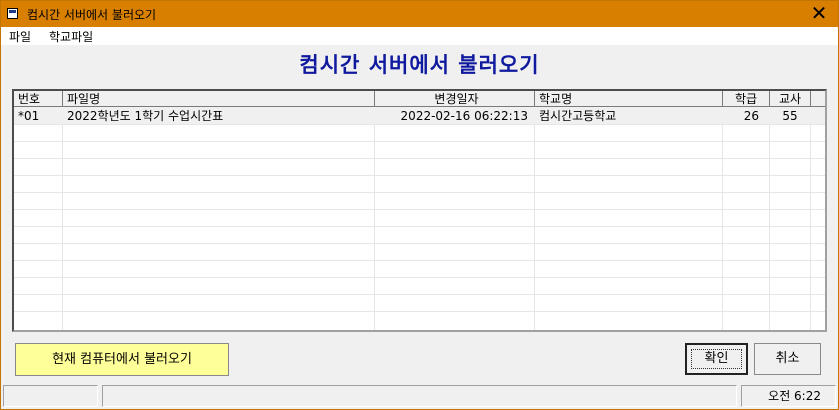 Image resolution: width=839 pixels, height=410 pixels. I want to click on window-title: 컴시간 서버에서 불러오기, so click(92, 15).